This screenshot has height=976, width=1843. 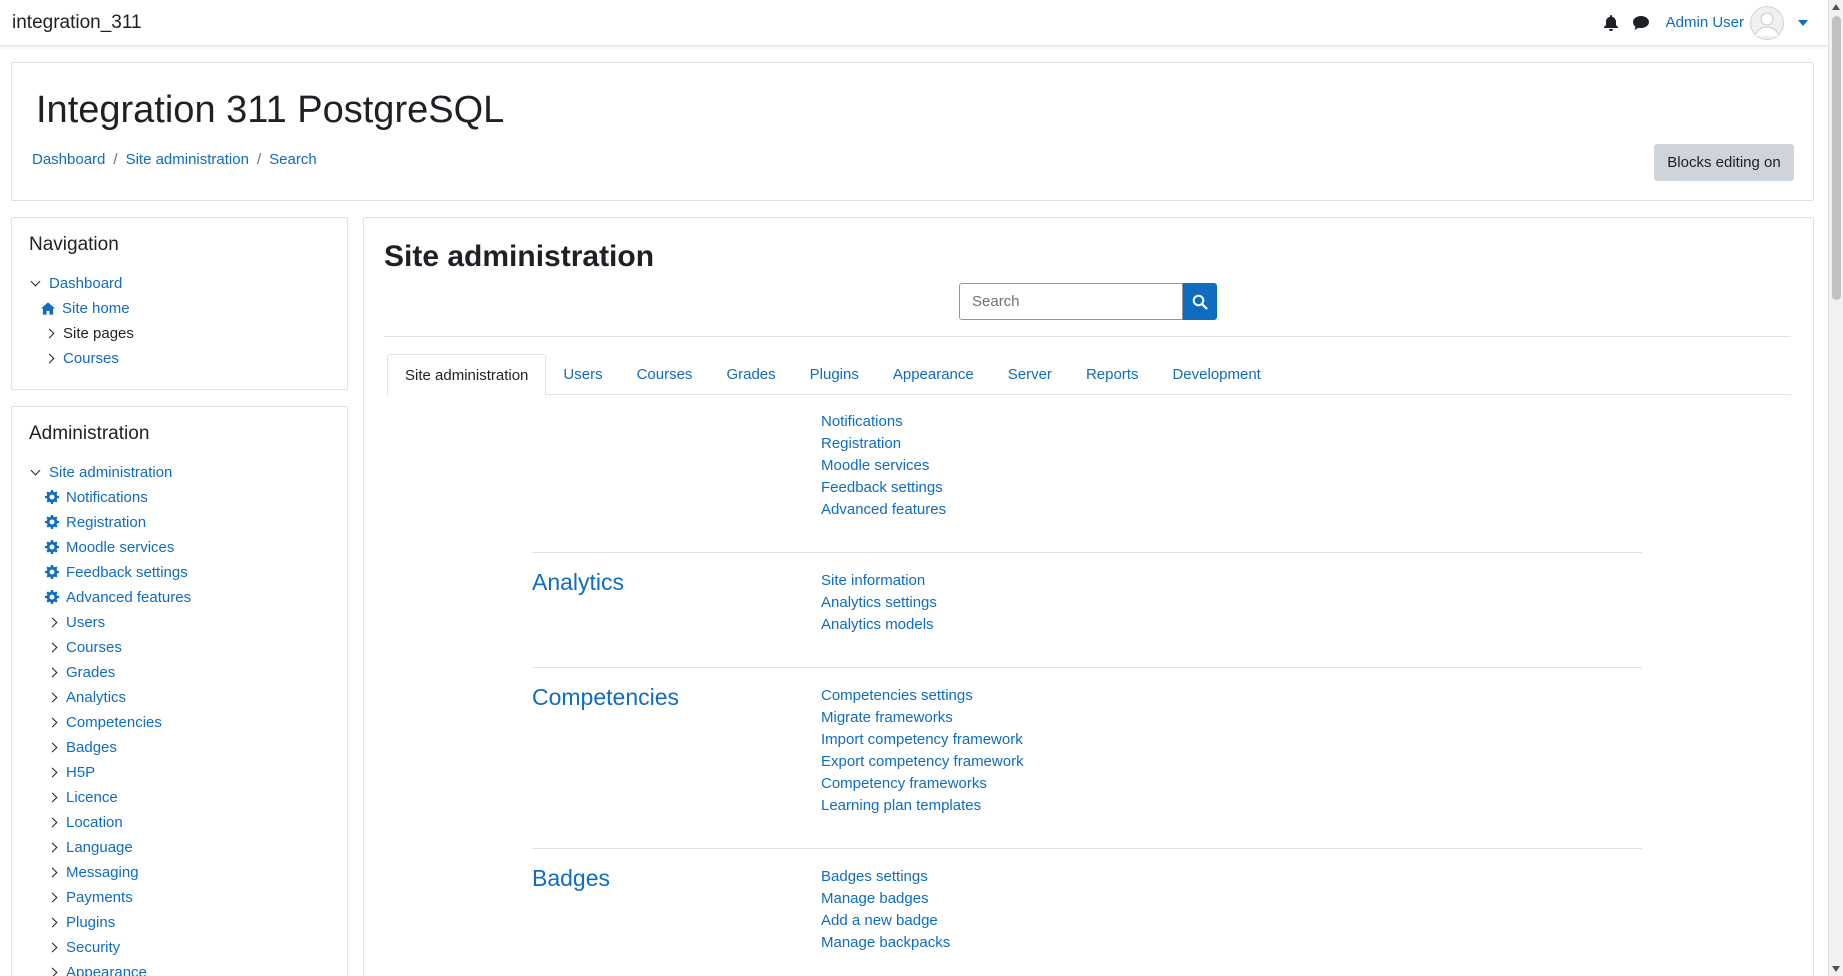 I want to click on nav-item-site-home: Site home, so click(x=85, y=308).